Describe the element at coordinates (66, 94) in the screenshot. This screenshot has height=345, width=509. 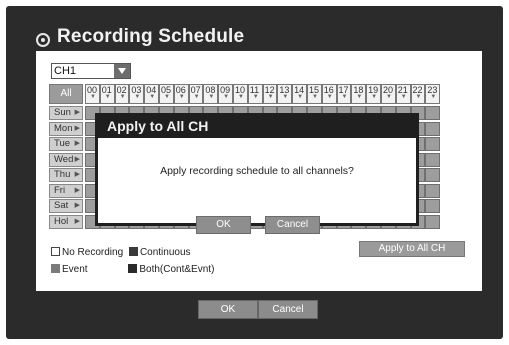
I see `select-all-button: All` at that location.